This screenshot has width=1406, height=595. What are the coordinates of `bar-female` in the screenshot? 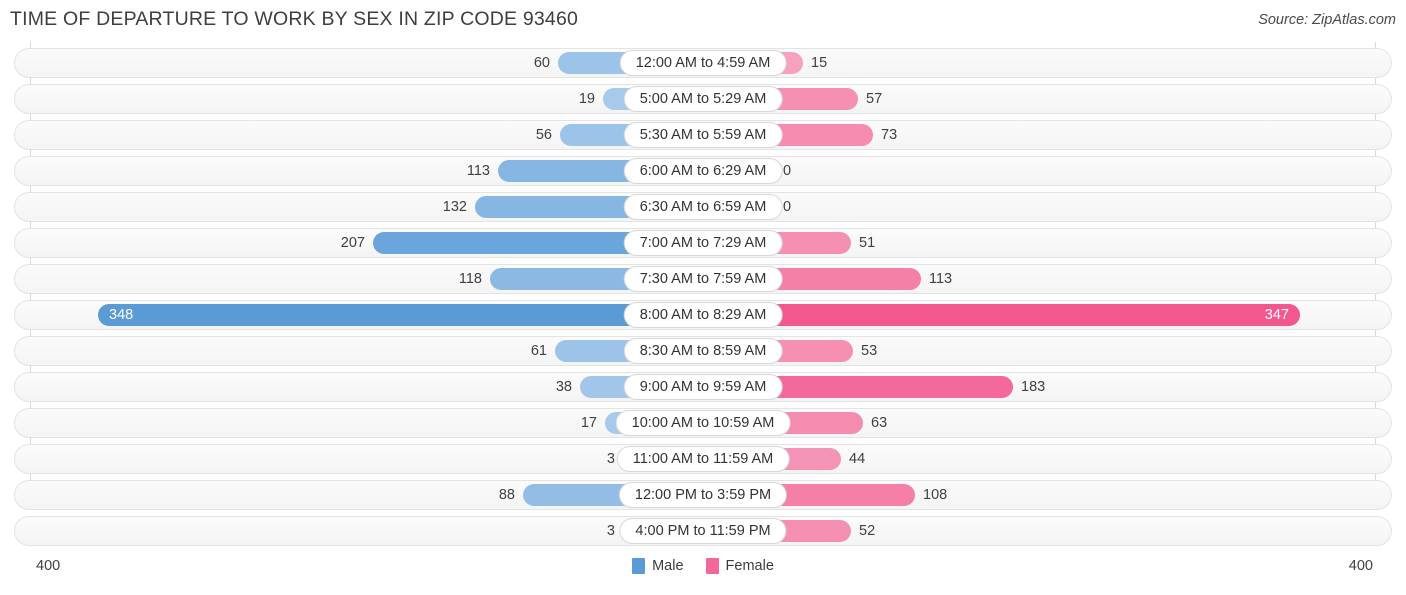 It's located at (1001, 315).